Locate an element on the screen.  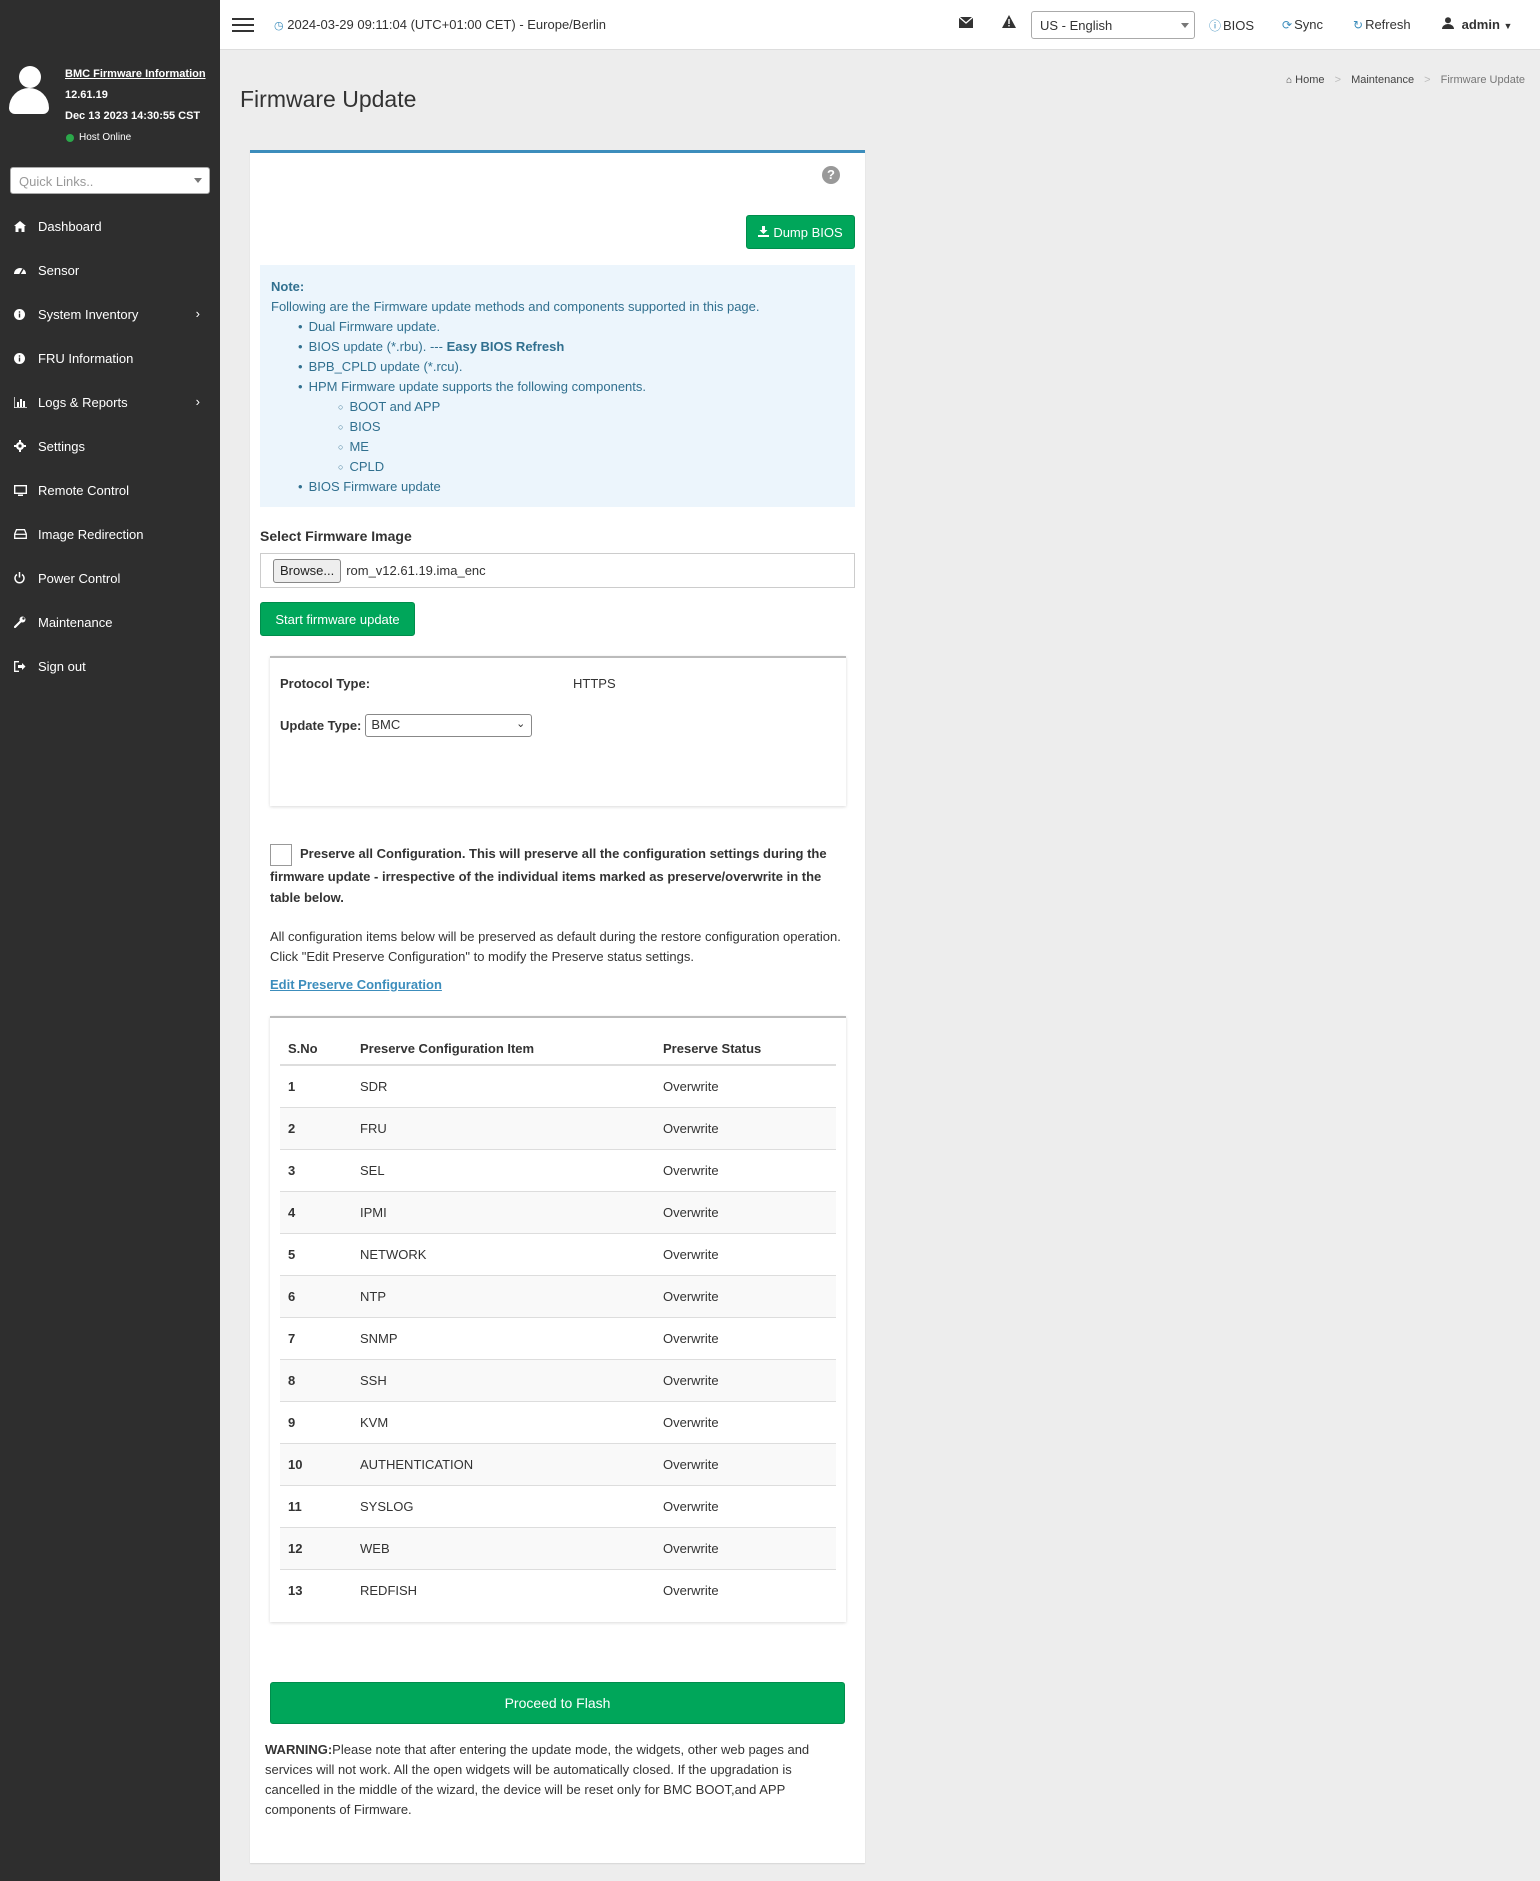
download-icon is located at coordinates (764, 232).